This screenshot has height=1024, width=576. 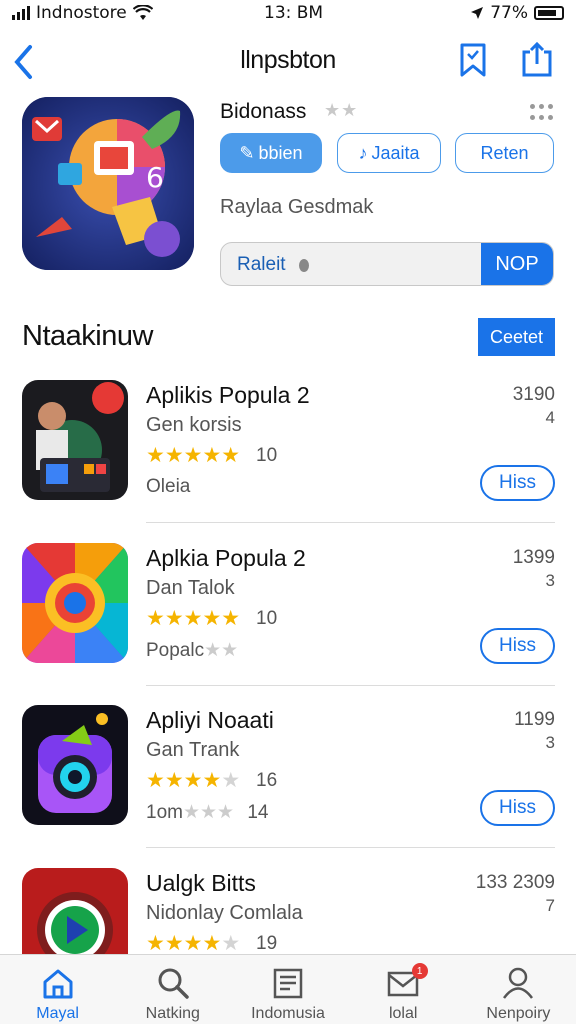 I want to click on app-info: Popalc★★, so click(x=192, y=650).